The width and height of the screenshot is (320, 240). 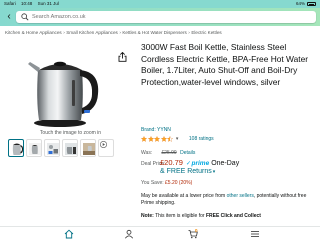 I want to click on status-carrier: Safari, so click(x=10, y=3).